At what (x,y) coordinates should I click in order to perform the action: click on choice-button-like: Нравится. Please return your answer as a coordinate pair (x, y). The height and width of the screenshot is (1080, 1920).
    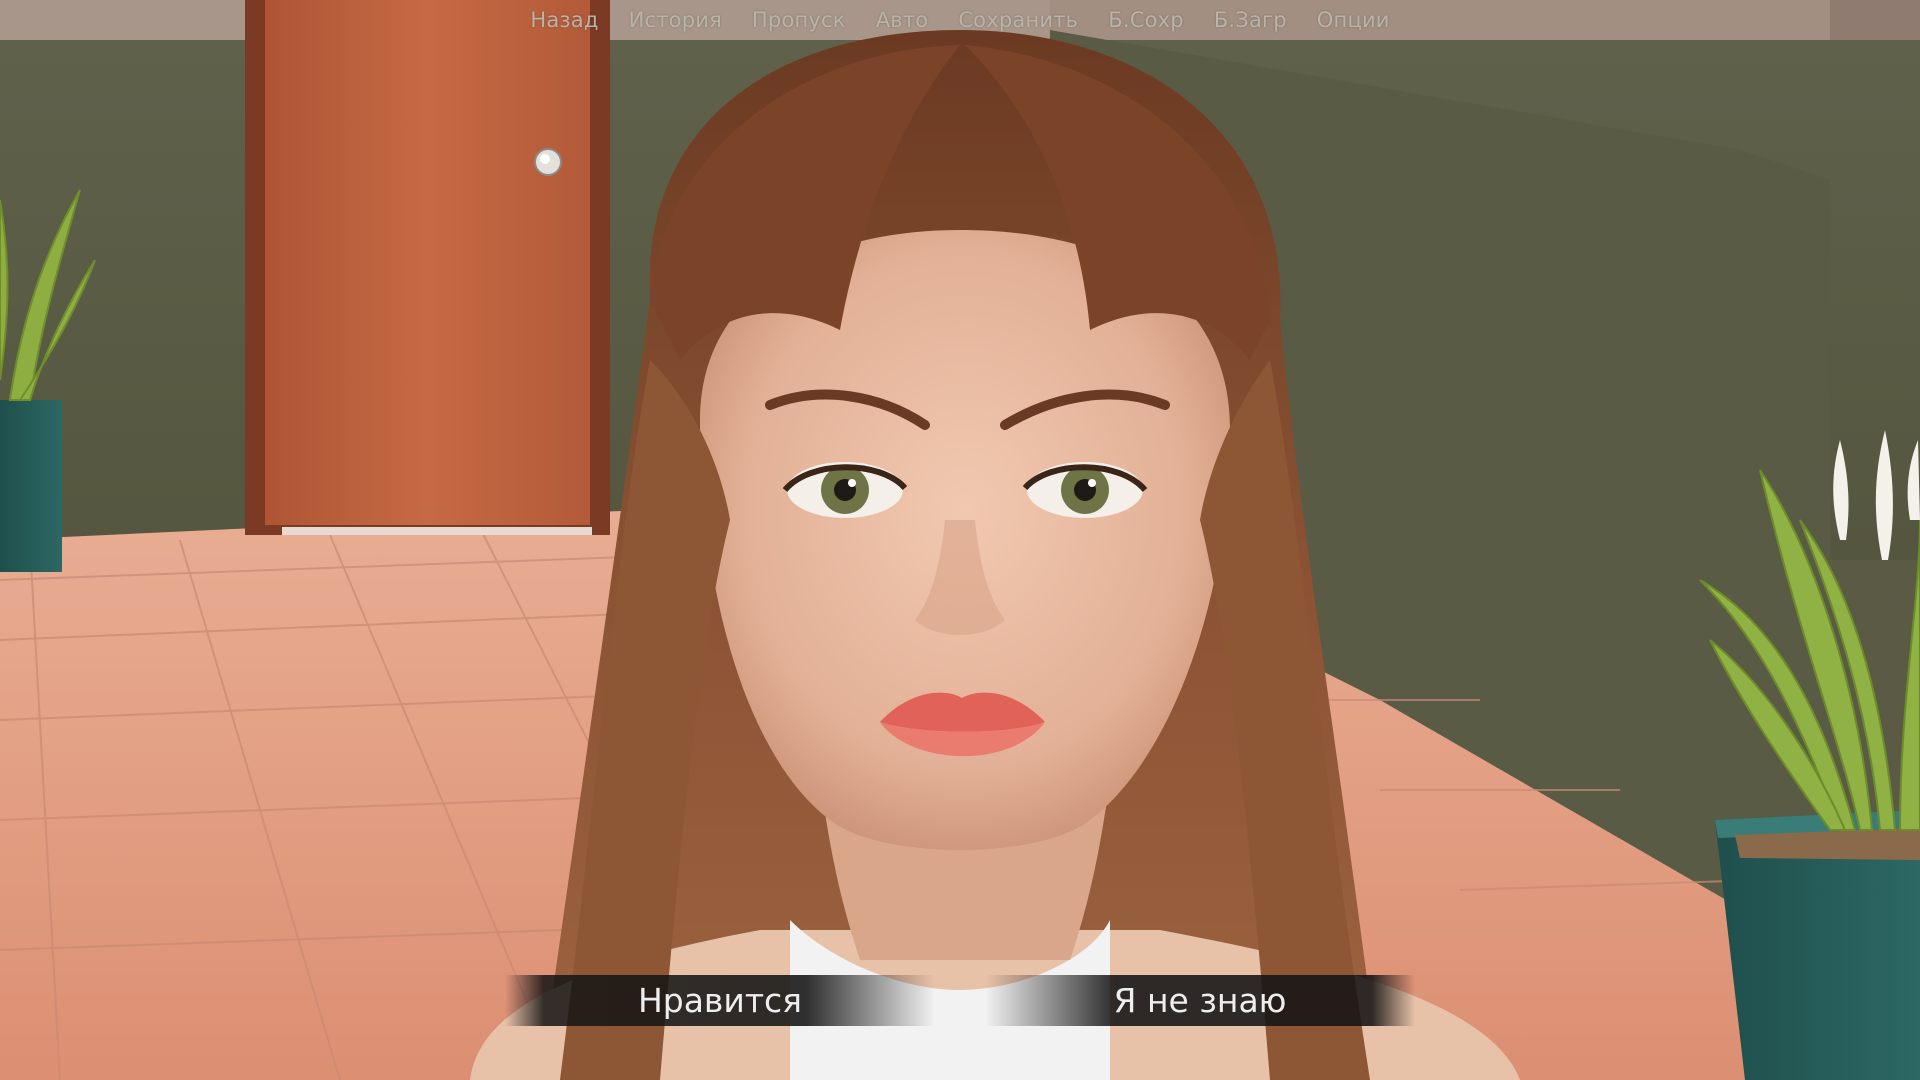
    Looking at the image, I should click on (720, 1000).